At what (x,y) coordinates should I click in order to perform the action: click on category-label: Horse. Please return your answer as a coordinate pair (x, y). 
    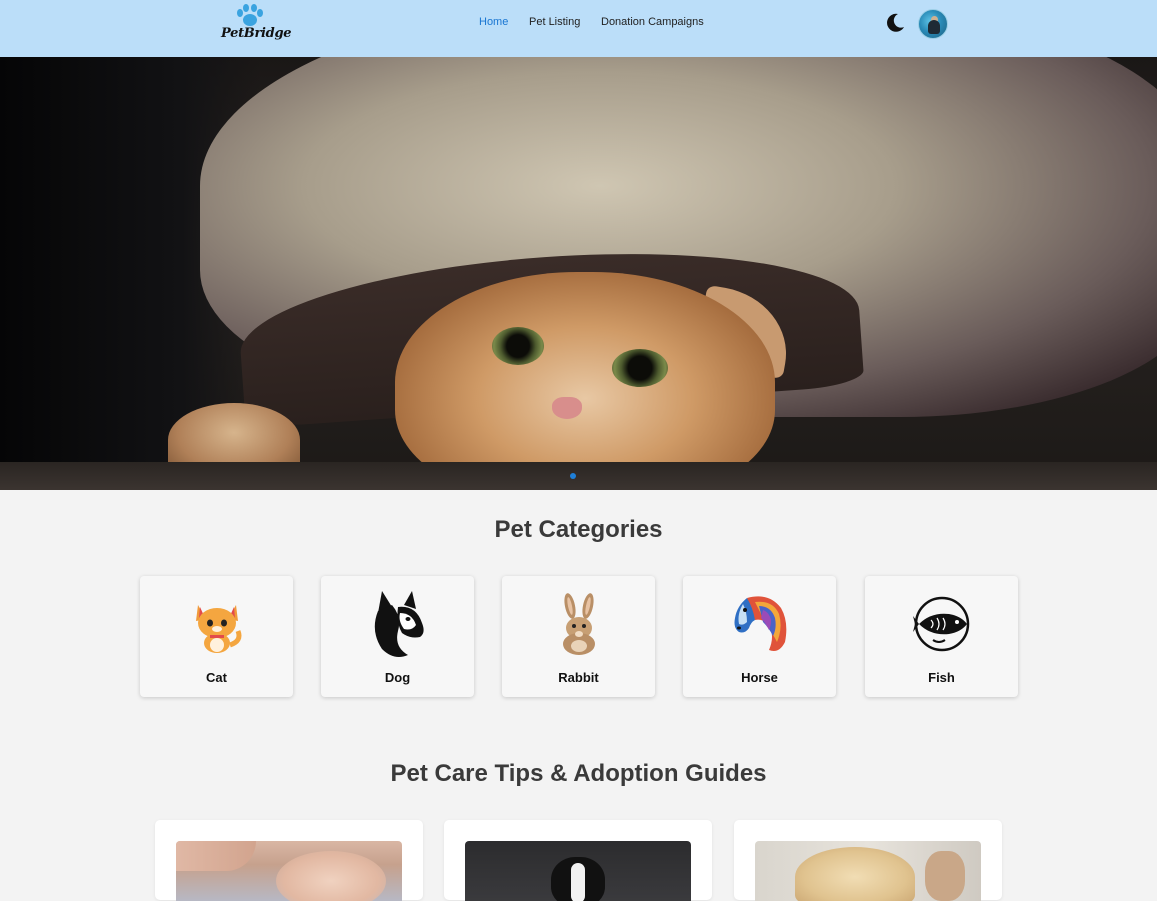
    Looking at the image, I should click on (759, 677).